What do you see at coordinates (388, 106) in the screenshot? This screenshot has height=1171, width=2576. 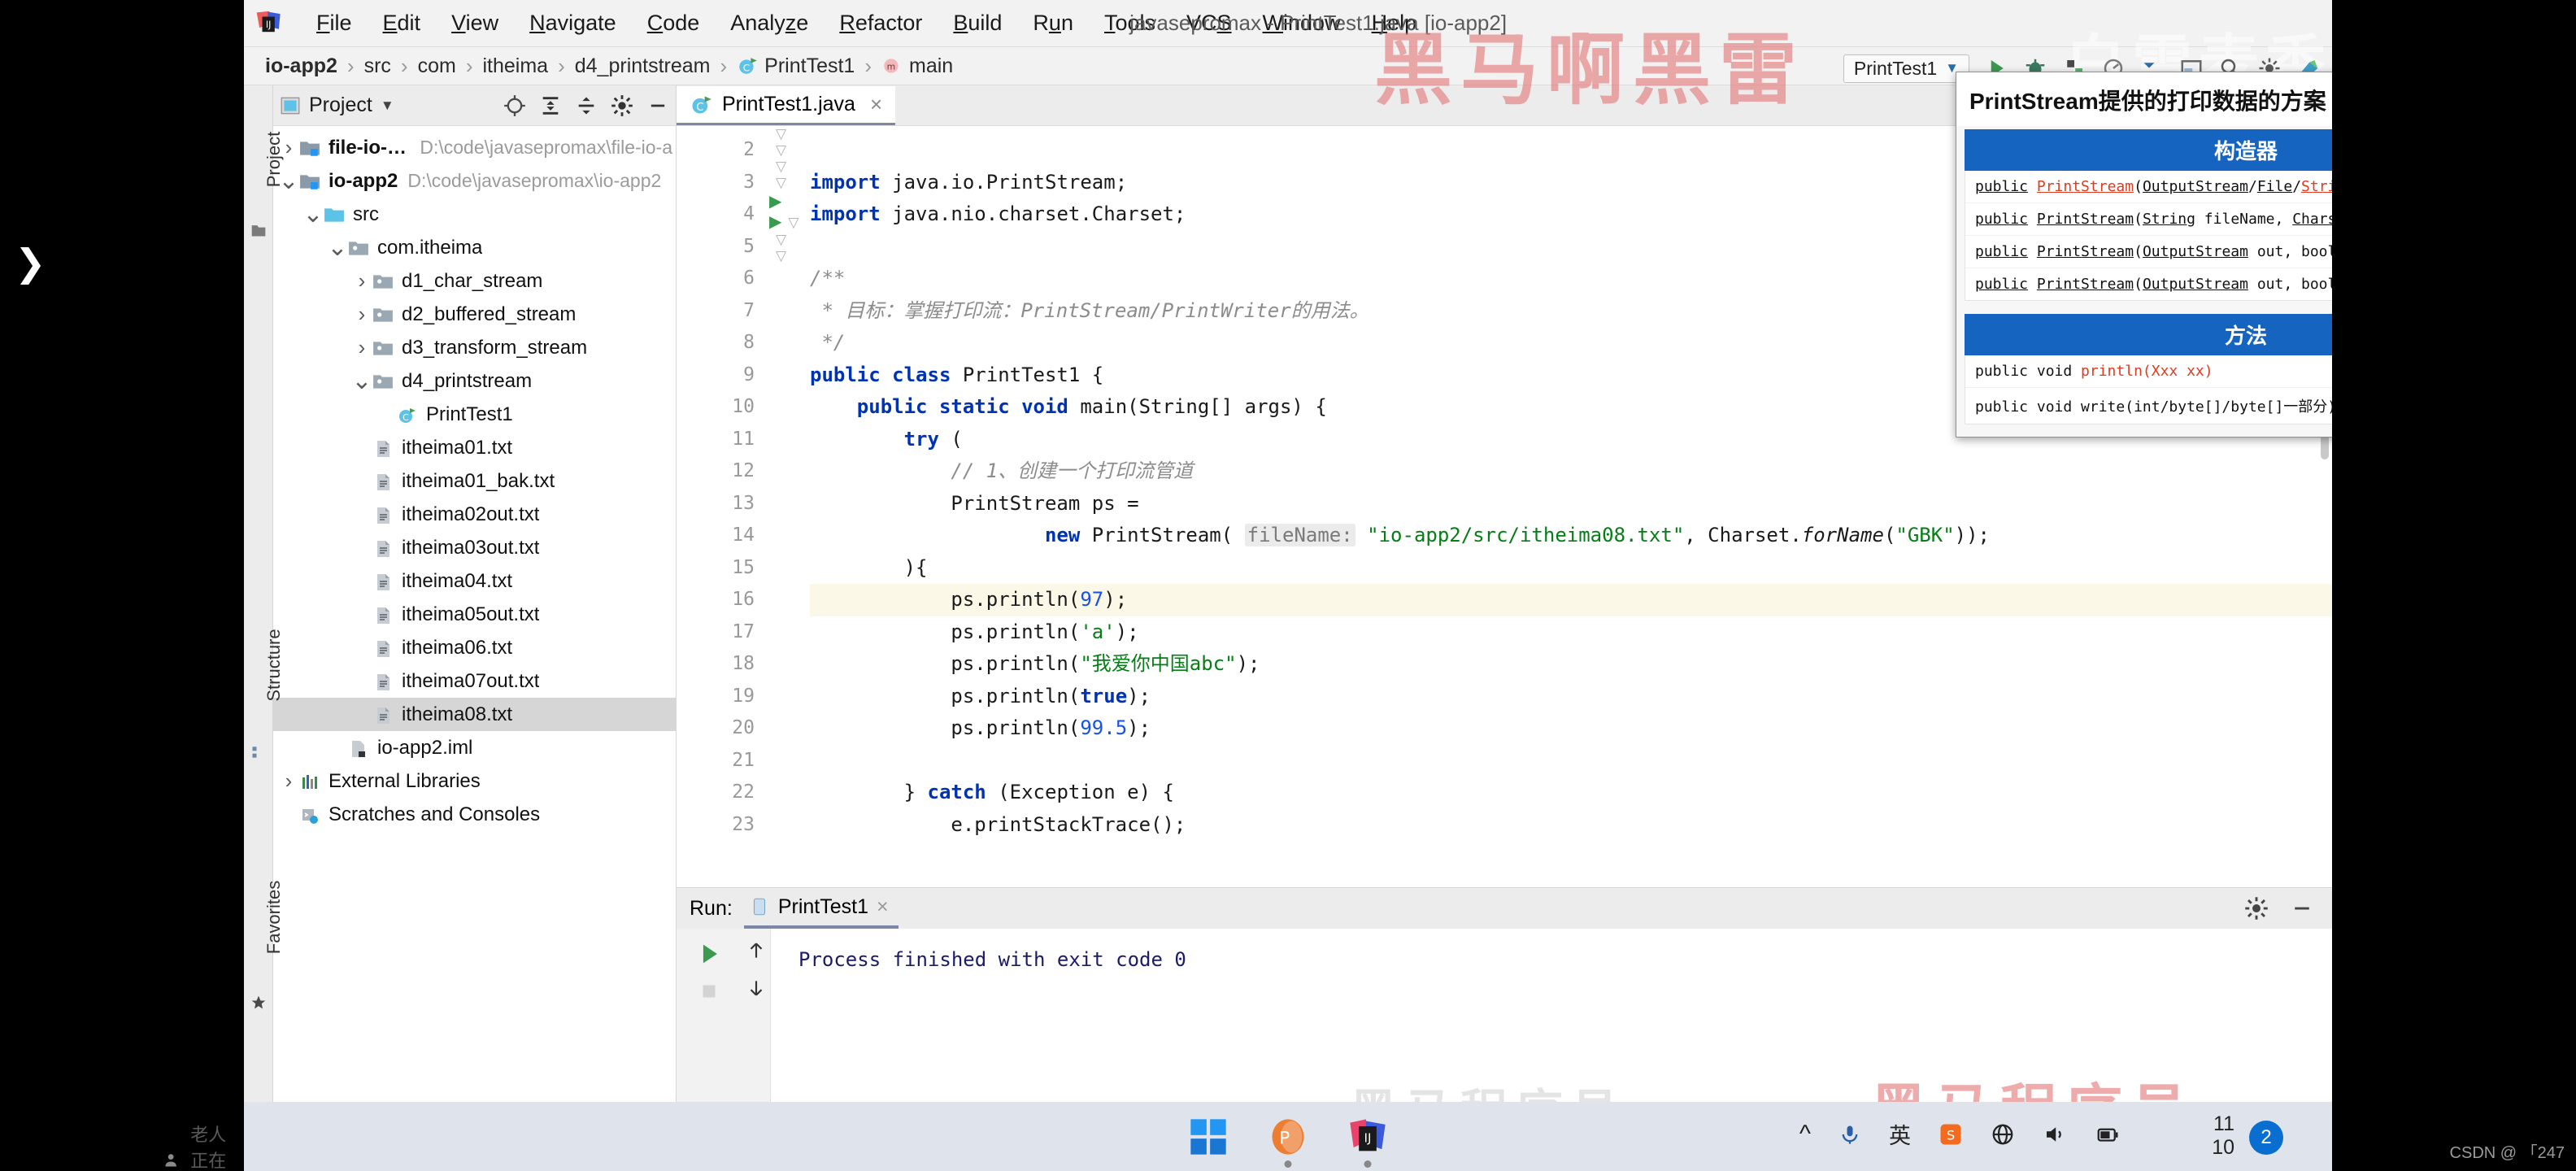 I see `chevron-down-icon: ▼` at bounding box center [388, 106].